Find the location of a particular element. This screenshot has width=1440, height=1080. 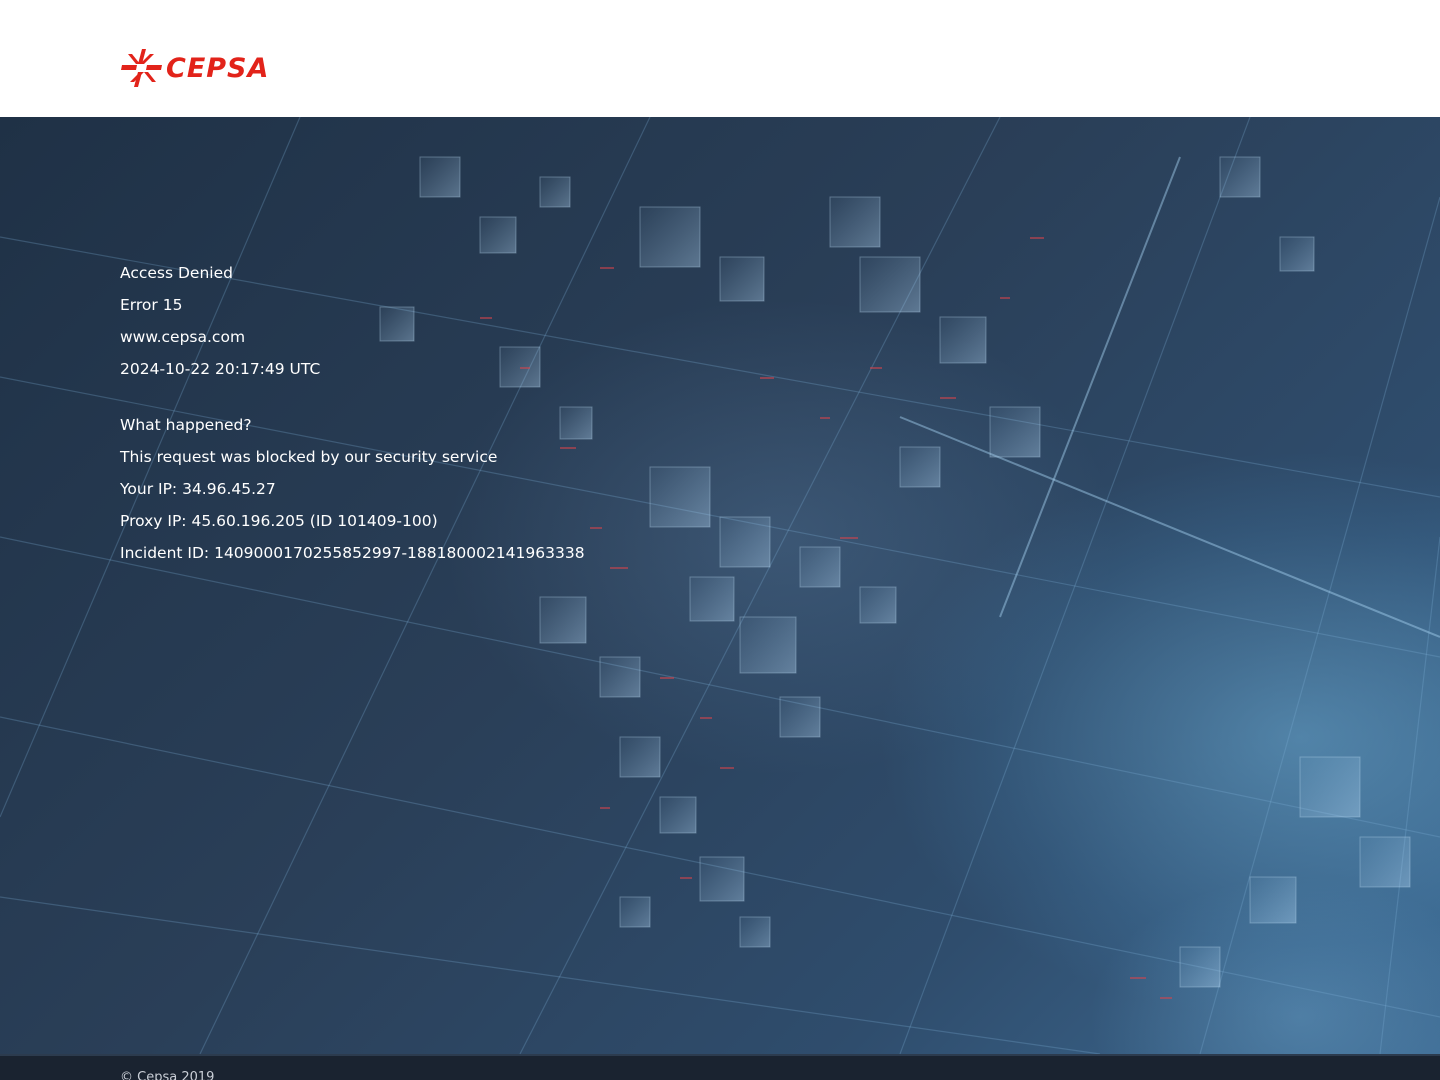

copyright-text: © Cepsa 2019 is located at coordinates (167, 1075).